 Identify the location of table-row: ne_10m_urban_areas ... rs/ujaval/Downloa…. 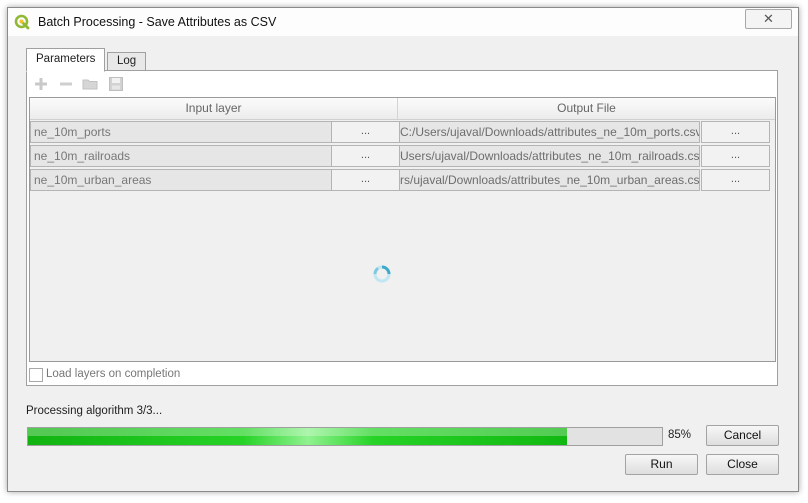
(402, 180).